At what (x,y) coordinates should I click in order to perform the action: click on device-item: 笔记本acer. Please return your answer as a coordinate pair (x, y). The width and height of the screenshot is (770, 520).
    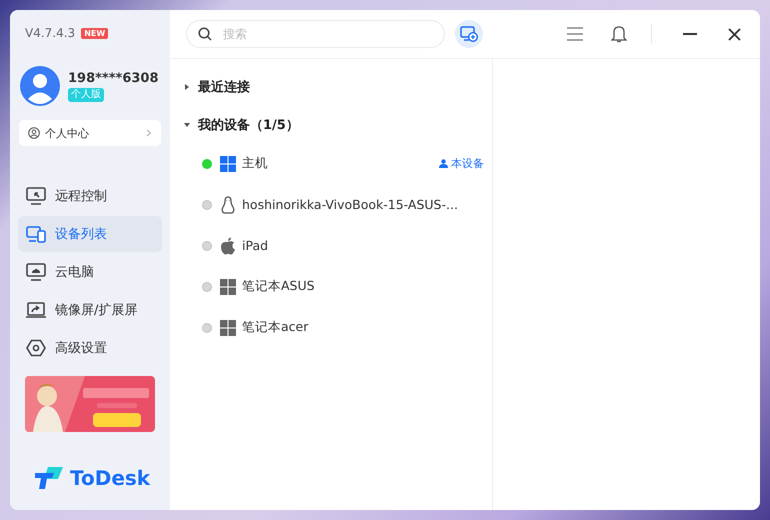
    Looking at the image, I should click on (331, 327).